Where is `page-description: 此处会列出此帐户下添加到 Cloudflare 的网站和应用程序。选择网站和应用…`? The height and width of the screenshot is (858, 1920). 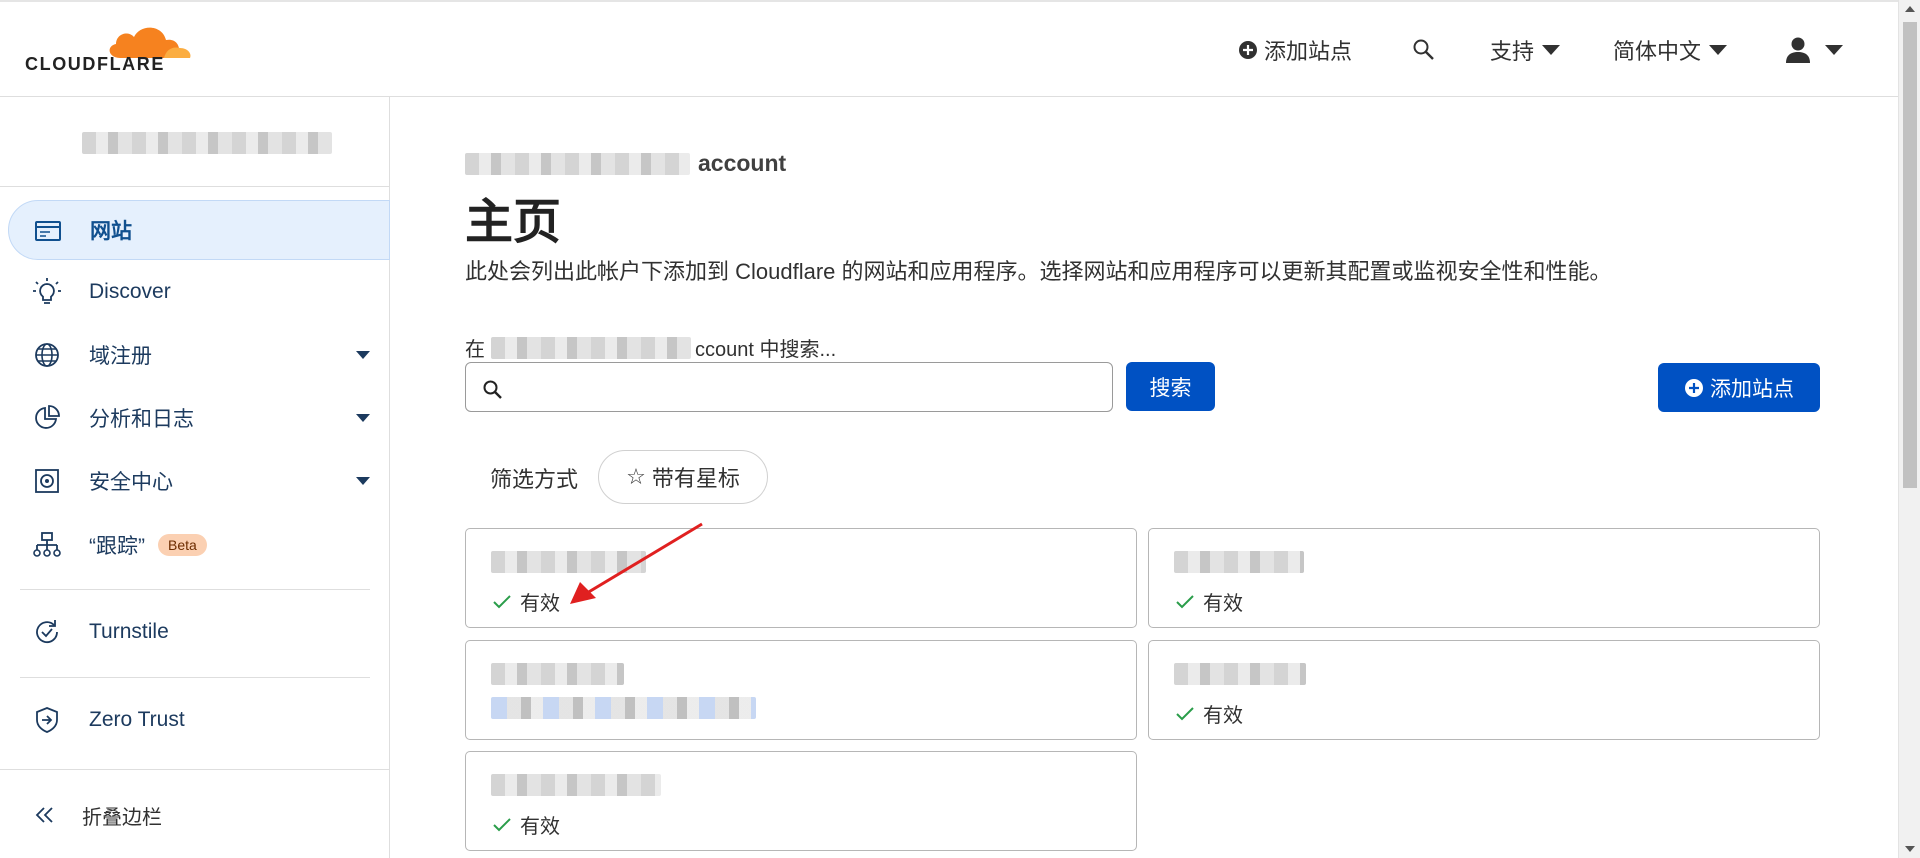 page-description: 此处会列出此帐户下添加到 Cloudflare 的网站和应用程序。选择网站和应用… is located at coordinates (1038, 271).